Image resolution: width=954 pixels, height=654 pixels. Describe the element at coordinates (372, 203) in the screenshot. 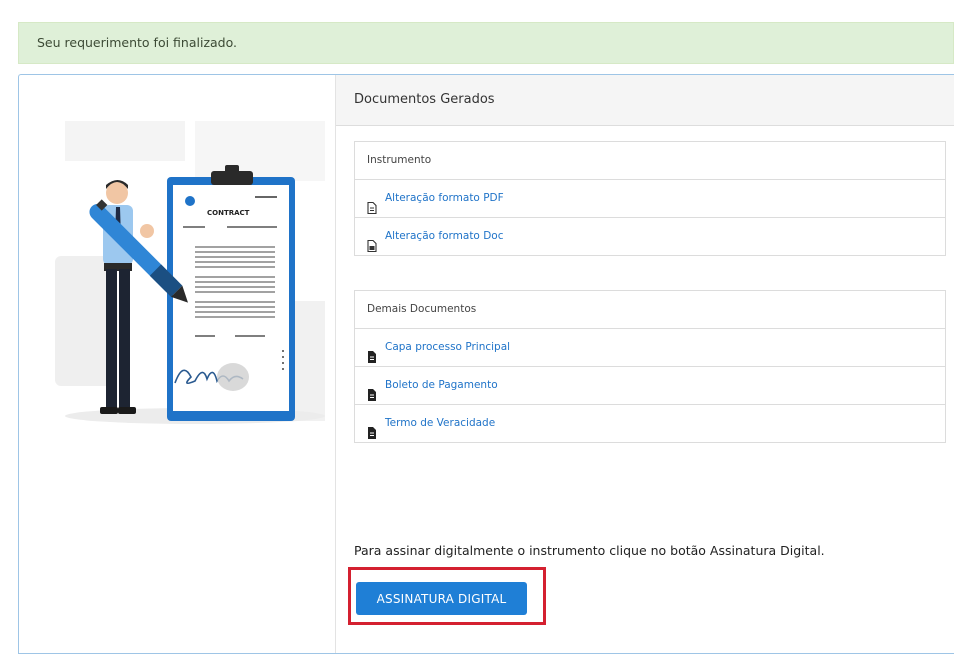

I see `pdf-file-icon` at that location.